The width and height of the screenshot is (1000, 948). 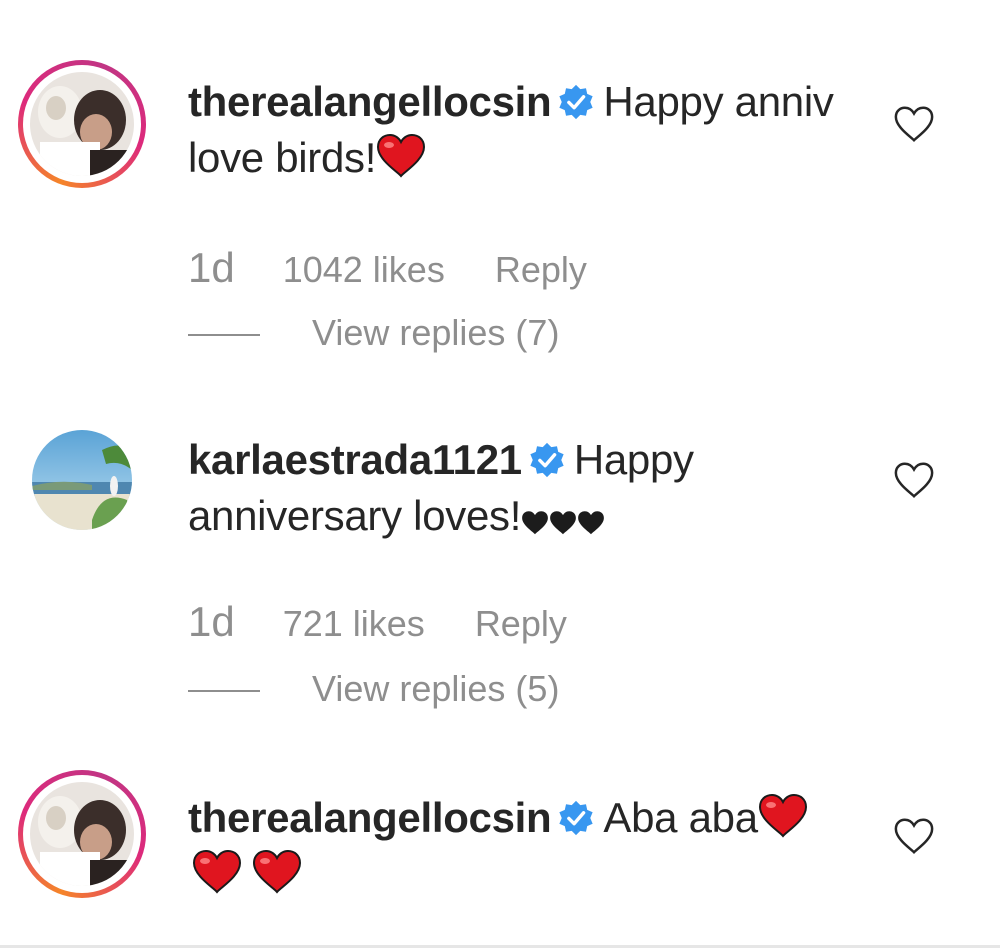 I want to click on view-replies-button: View replies (7), so click(x=373, y=333).